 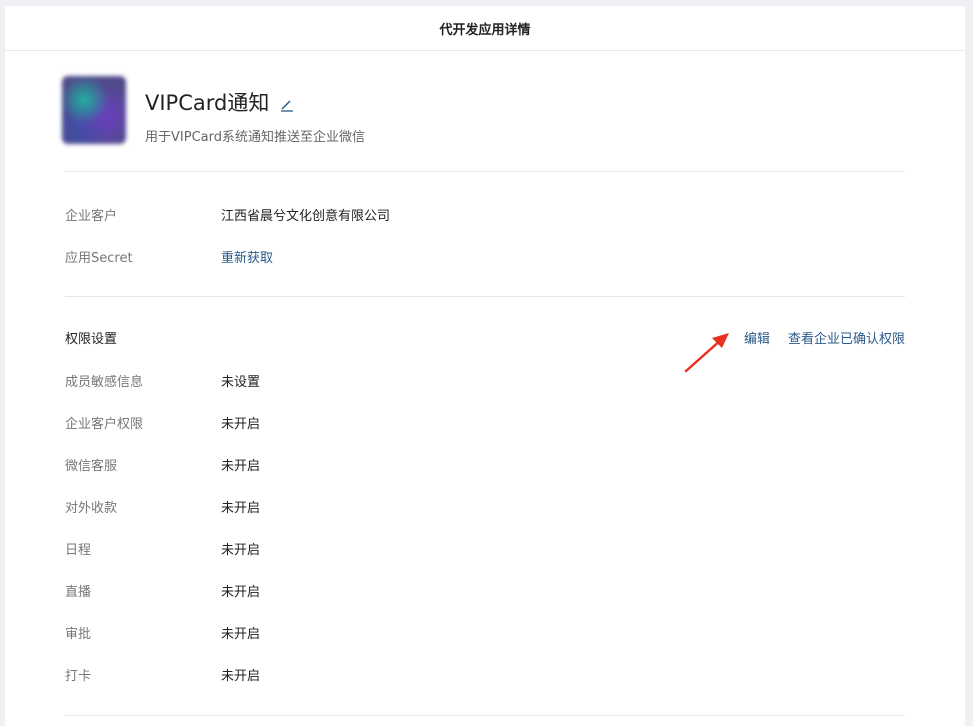 What do you see at coordinates (485, 422) in the screenshot?
I see `permission-row: 企业客户权限 未开启` at bounding box center [485, 422].